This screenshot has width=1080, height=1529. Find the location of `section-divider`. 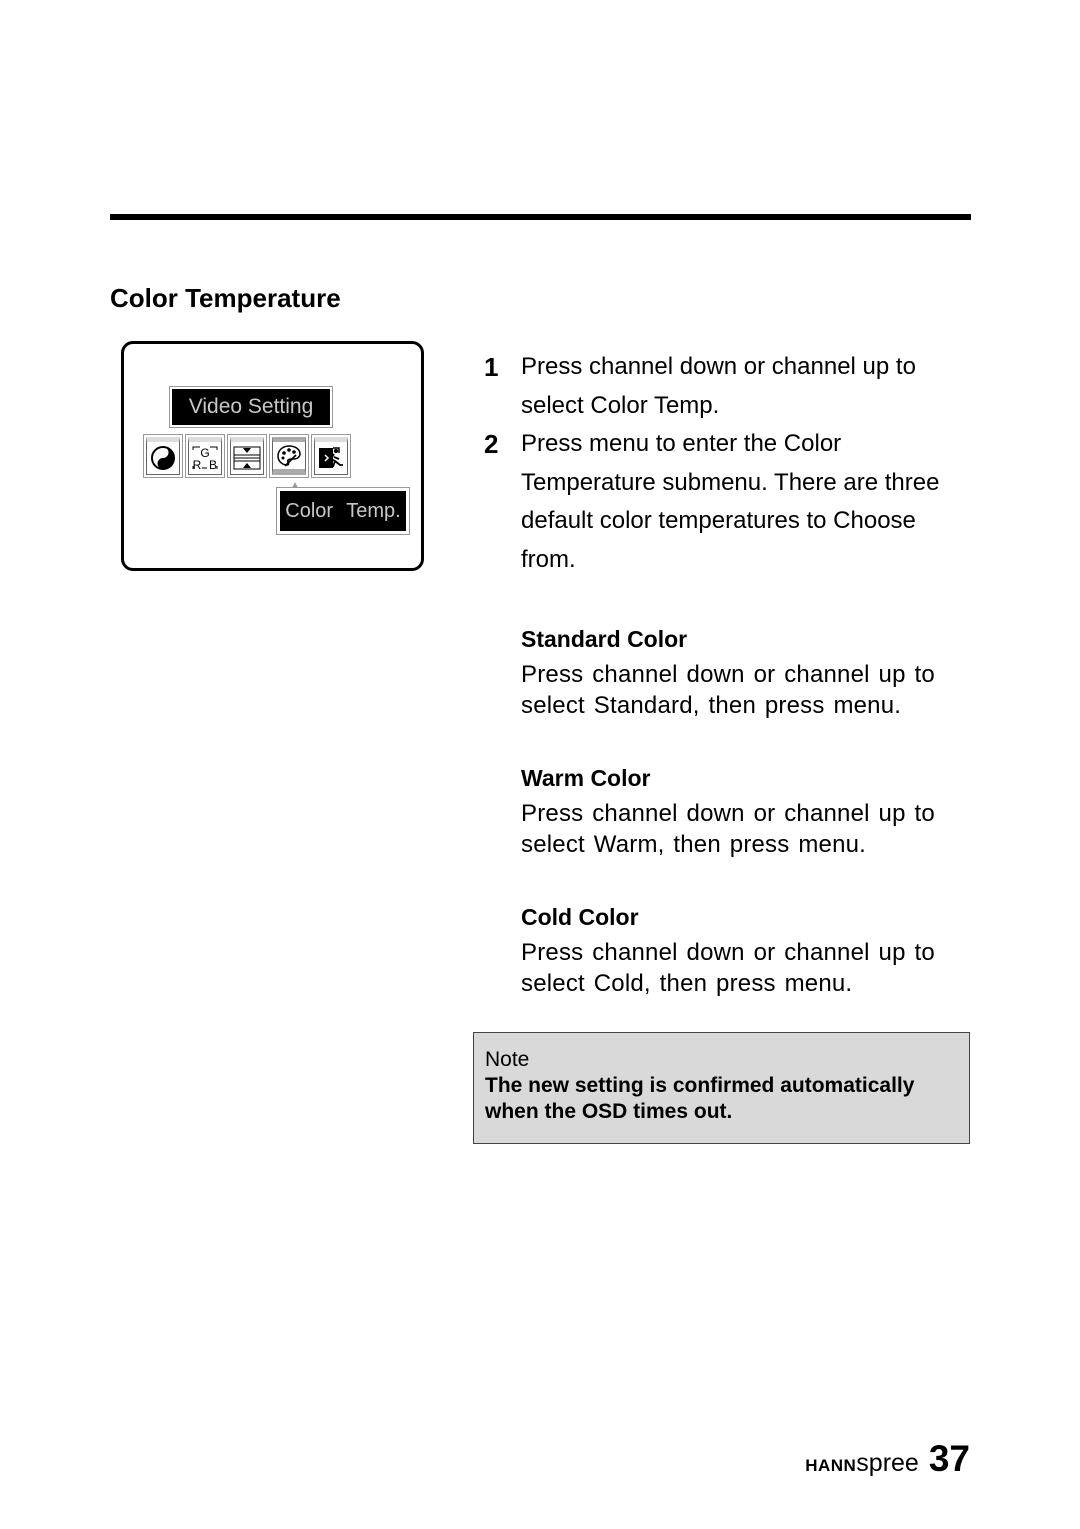

section-divider is located at coordinates (540, 217).